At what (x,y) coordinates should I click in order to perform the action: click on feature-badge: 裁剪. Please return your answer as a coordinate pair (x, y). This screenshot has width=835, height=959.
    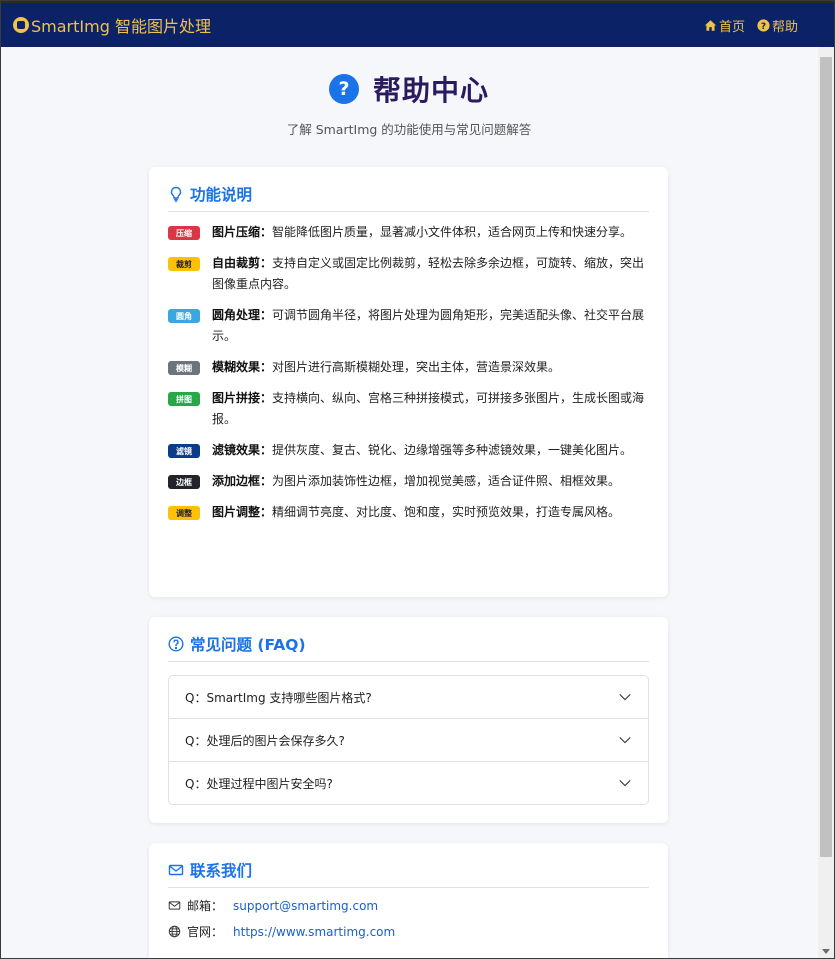
    Looking at the image, I should click on (184, 264).